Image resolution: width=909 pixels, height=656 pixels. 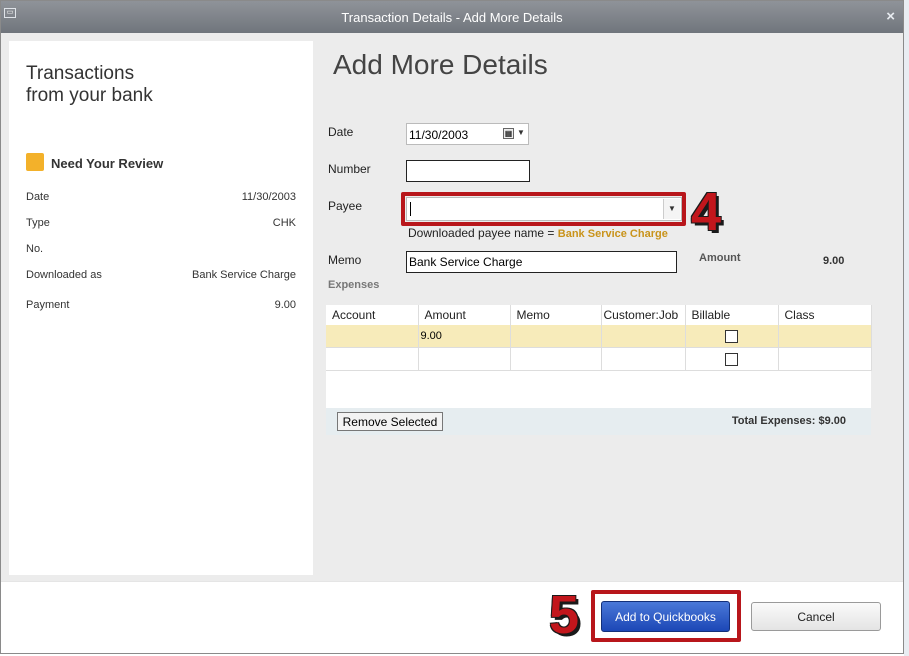 I want to click on table-row, so click(x=599, y=359).